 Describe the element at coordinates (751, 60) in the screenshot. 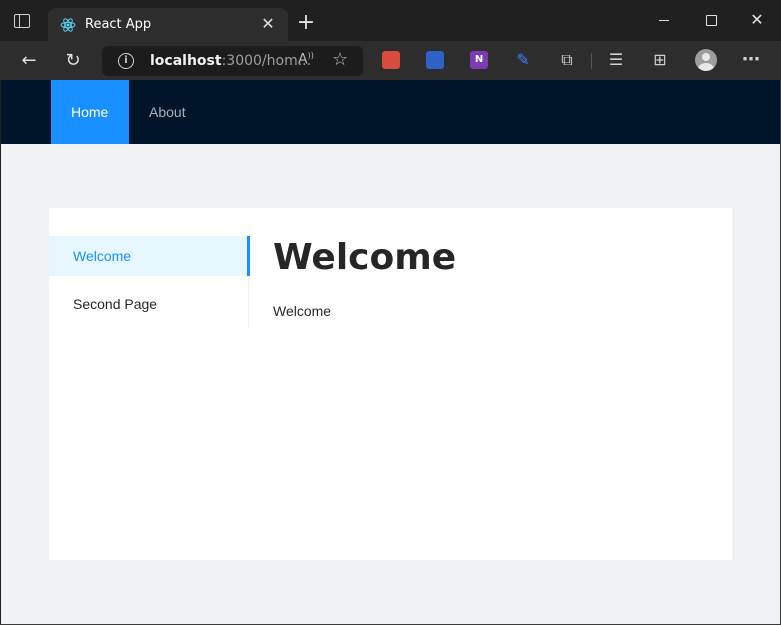

I see `more-options-icon: ⋯` at that location.